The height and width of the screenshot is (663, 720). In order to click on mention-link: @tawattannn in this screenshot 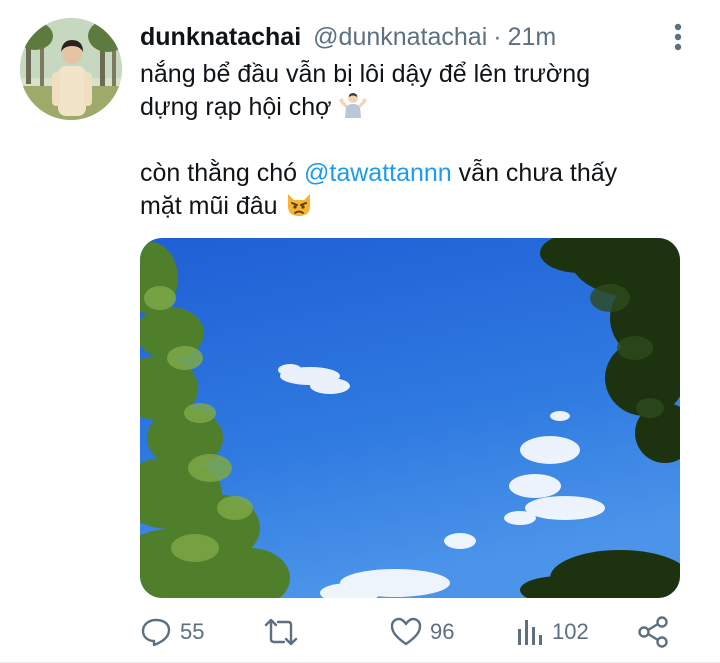, I will do `click(378, 173)`.